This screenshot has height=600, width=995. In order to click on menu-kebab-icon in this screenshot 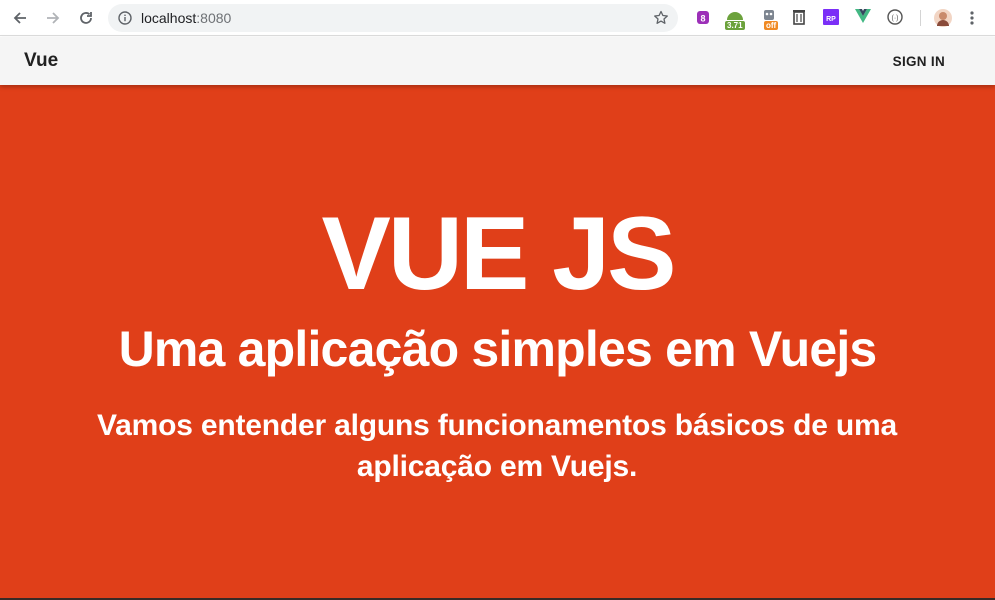, I will do `click(972, 18)`.